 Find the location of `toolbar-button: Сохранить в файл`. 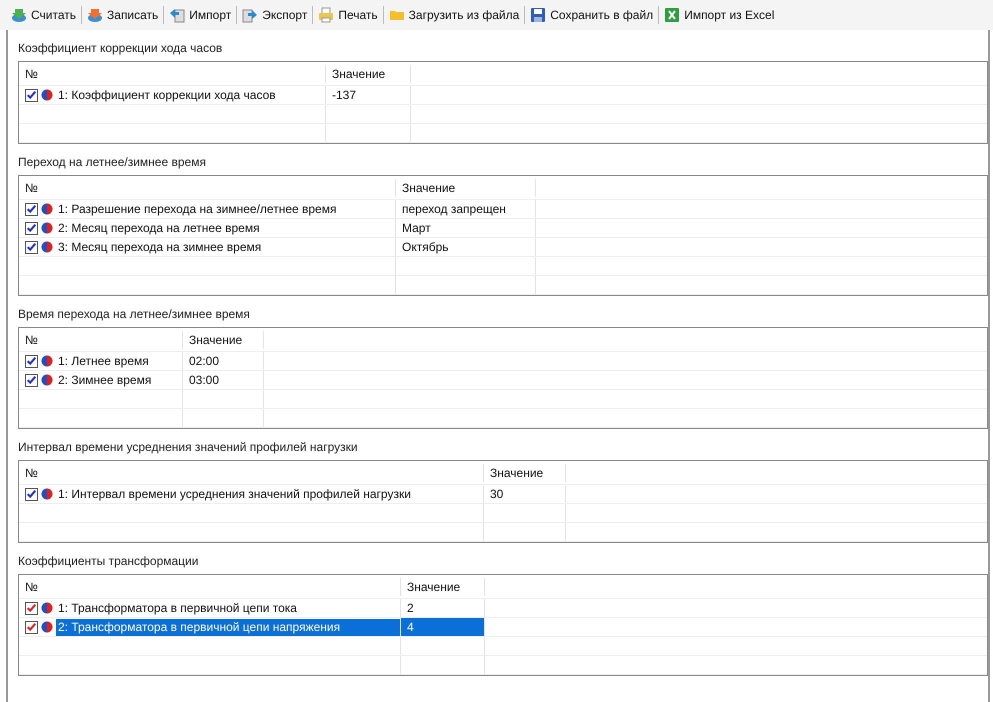

toolbar-button: Сохранить в файл is located at coordinates (591, 15).